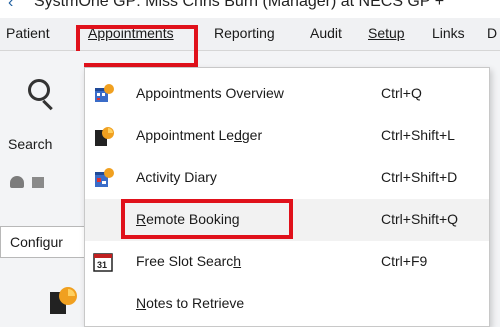 The image size is (500, 327). Describe the element at coordinates (401, 93) in the screenshot. I see `menu-item-shortcut: Ctrl+Q` at that location.